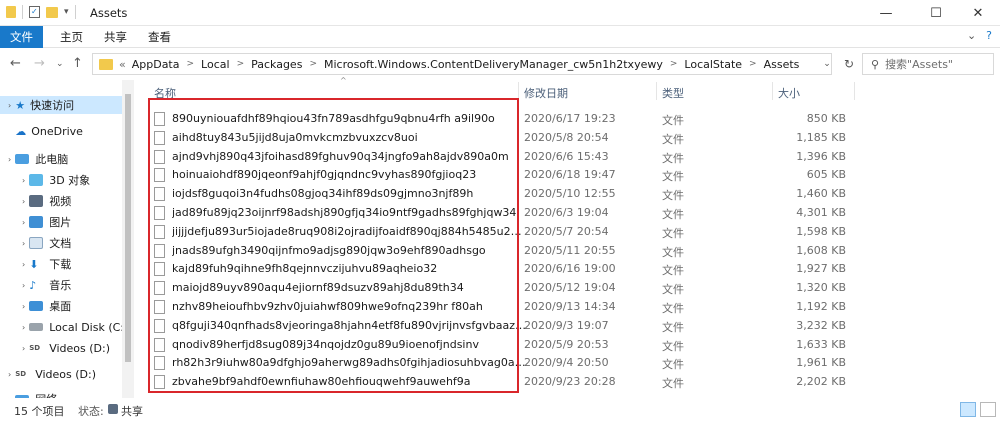  What do you see at coordinates (66, 12) in the screenshot?
I see `customize-toolbar-icon: ▾` at bounding box center [66, 12].